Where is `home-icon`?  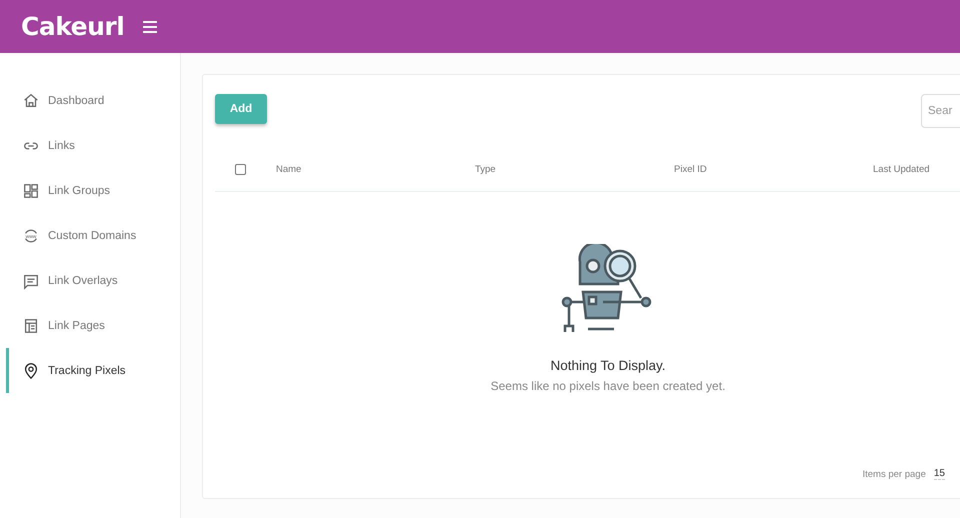
home-icon is located at coordinates (31, 101).